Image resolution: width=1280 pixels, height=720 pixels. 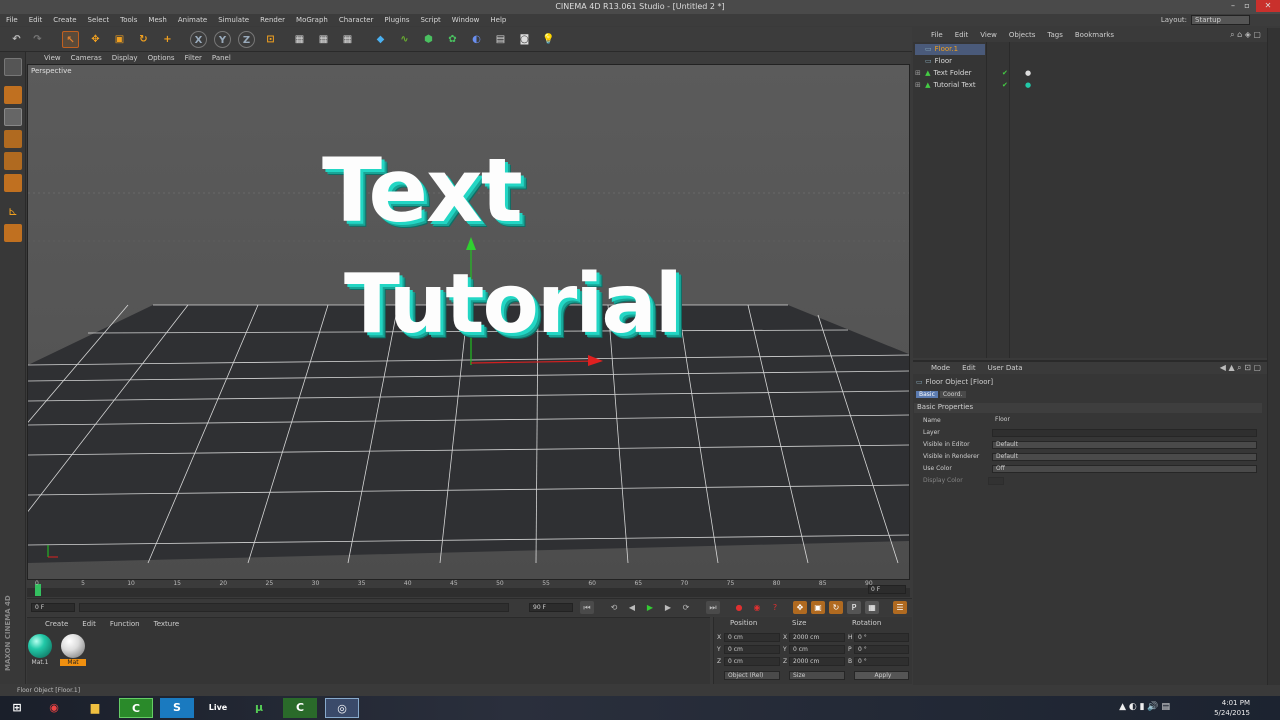 I want to click on menu-simulate: Simulate, so click(x=233, y=20).